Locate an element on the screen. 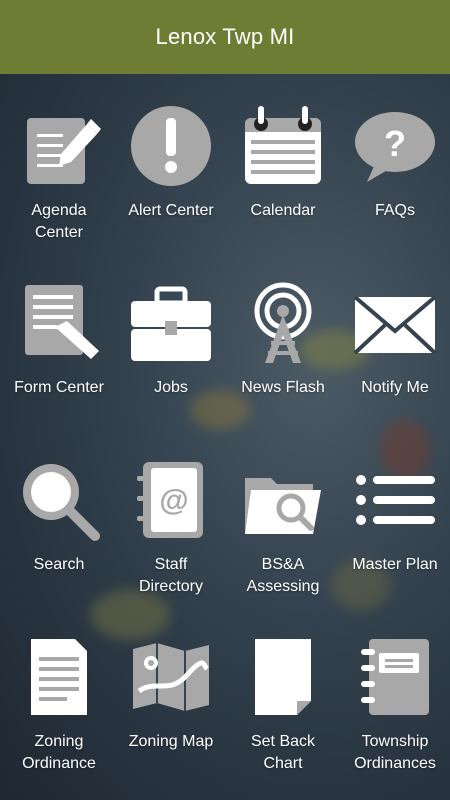 This screenshot has width=450, height=800. tile-label: Township Ordinances is located at coordinates (395, 752).